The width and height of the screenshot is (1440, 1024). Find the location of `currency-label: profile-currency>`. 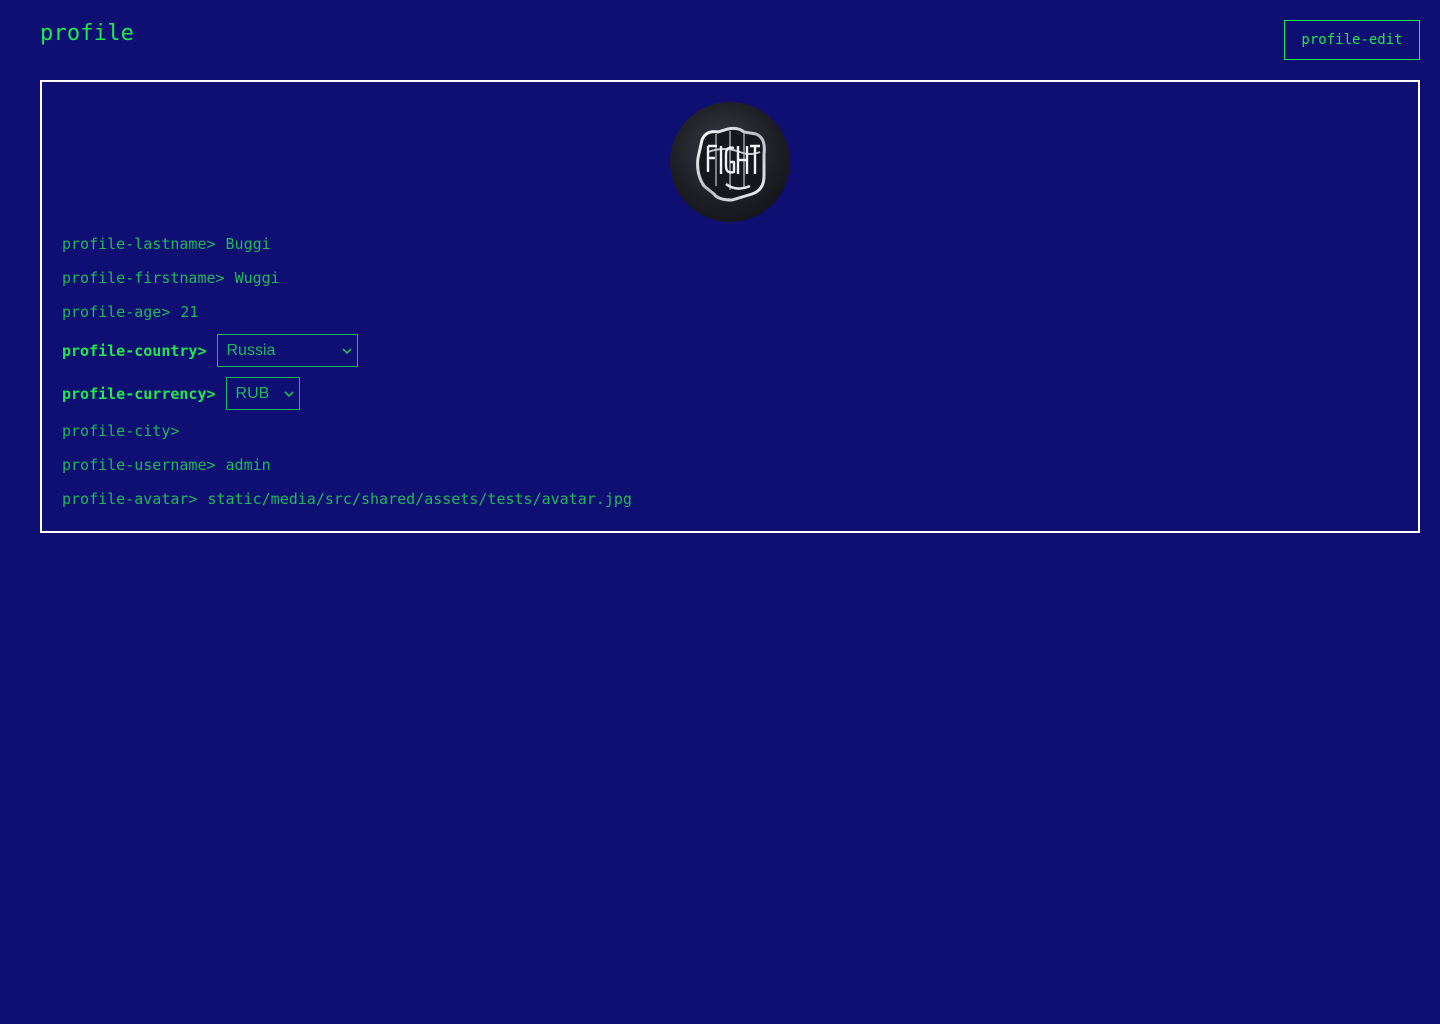

currency-label: profile-currency> is located at coordinates (139, 393).